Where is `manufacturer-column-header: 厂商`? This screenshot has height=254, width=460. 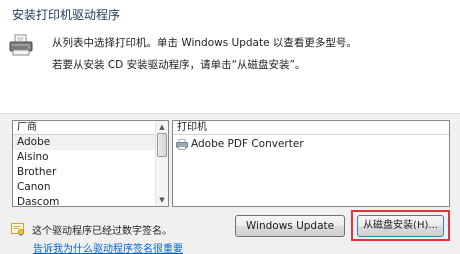 manufacturer-column-header: 厂商 is located at coordinates (90, 128).